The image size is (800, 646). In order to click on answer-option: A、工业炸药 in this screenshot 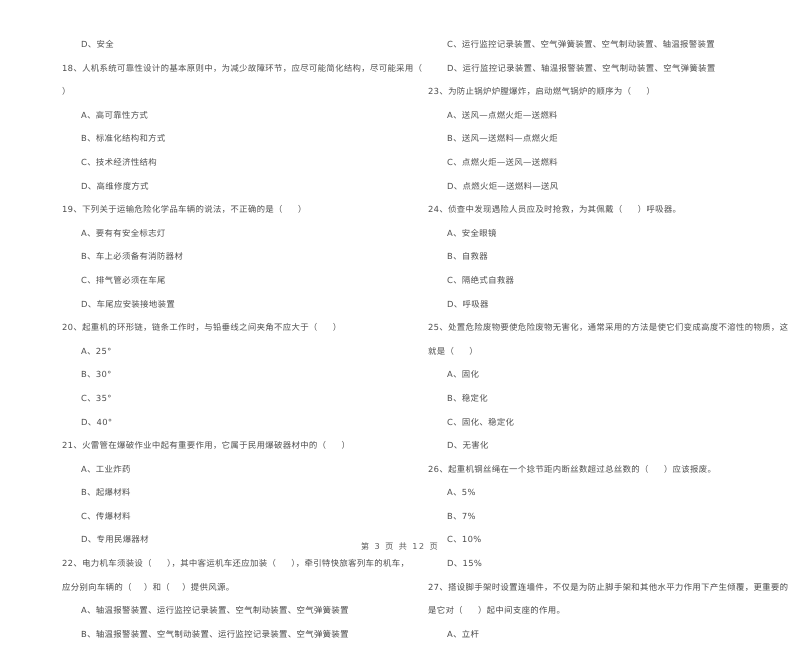, I will do `click(106, 468)`.